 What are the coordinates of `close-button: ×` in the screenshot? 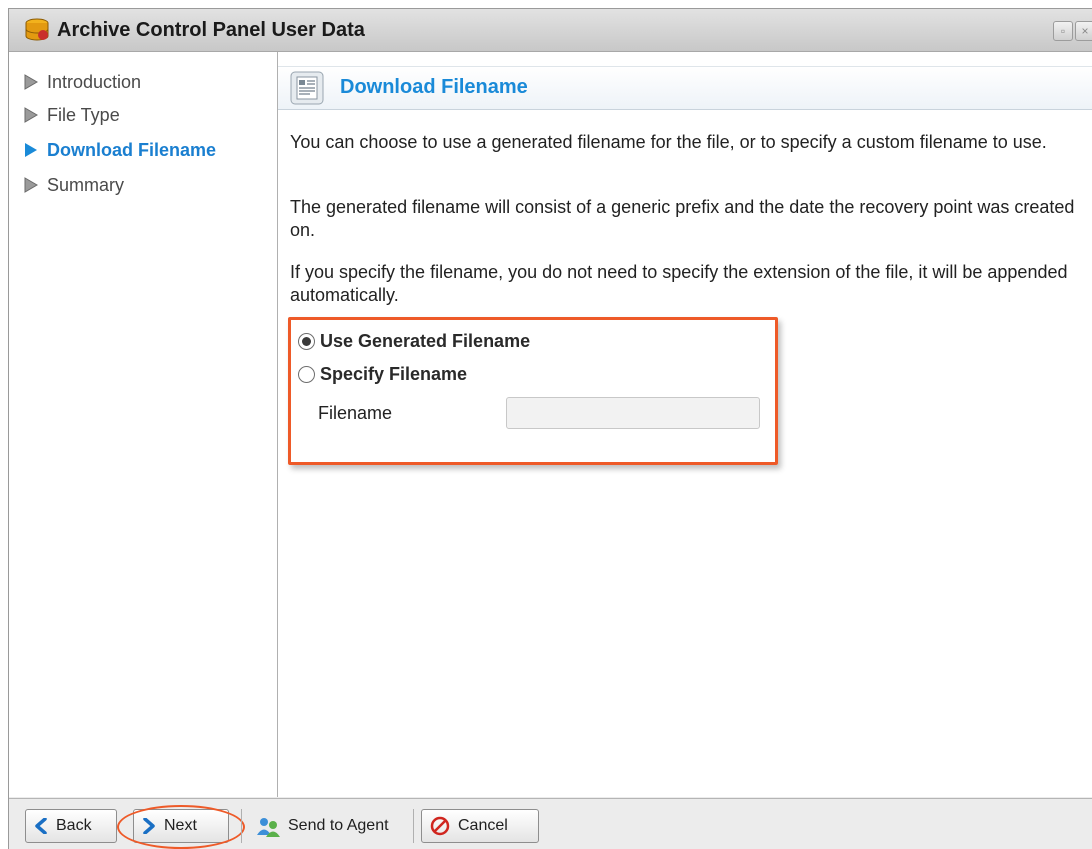 It's located at (1083, 31).